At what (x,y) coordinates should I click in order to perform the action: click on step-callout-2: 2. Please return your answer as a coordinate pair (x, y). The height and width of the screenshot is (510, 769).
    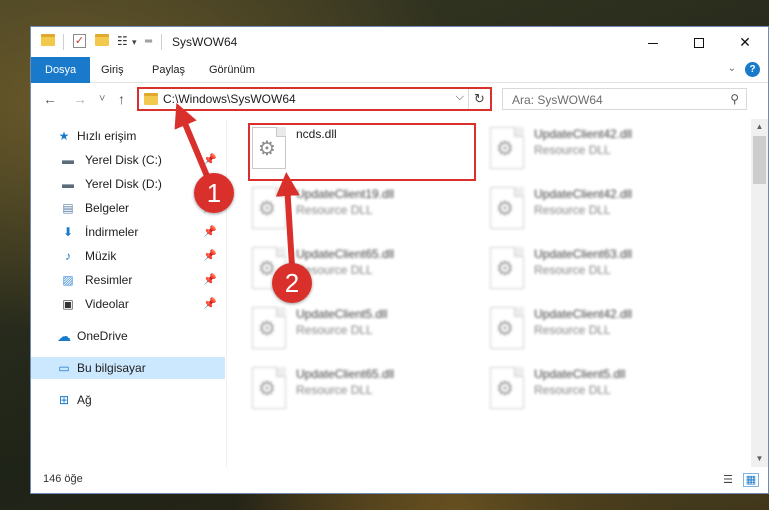
    Looking at the image, I should click on (292, 283).